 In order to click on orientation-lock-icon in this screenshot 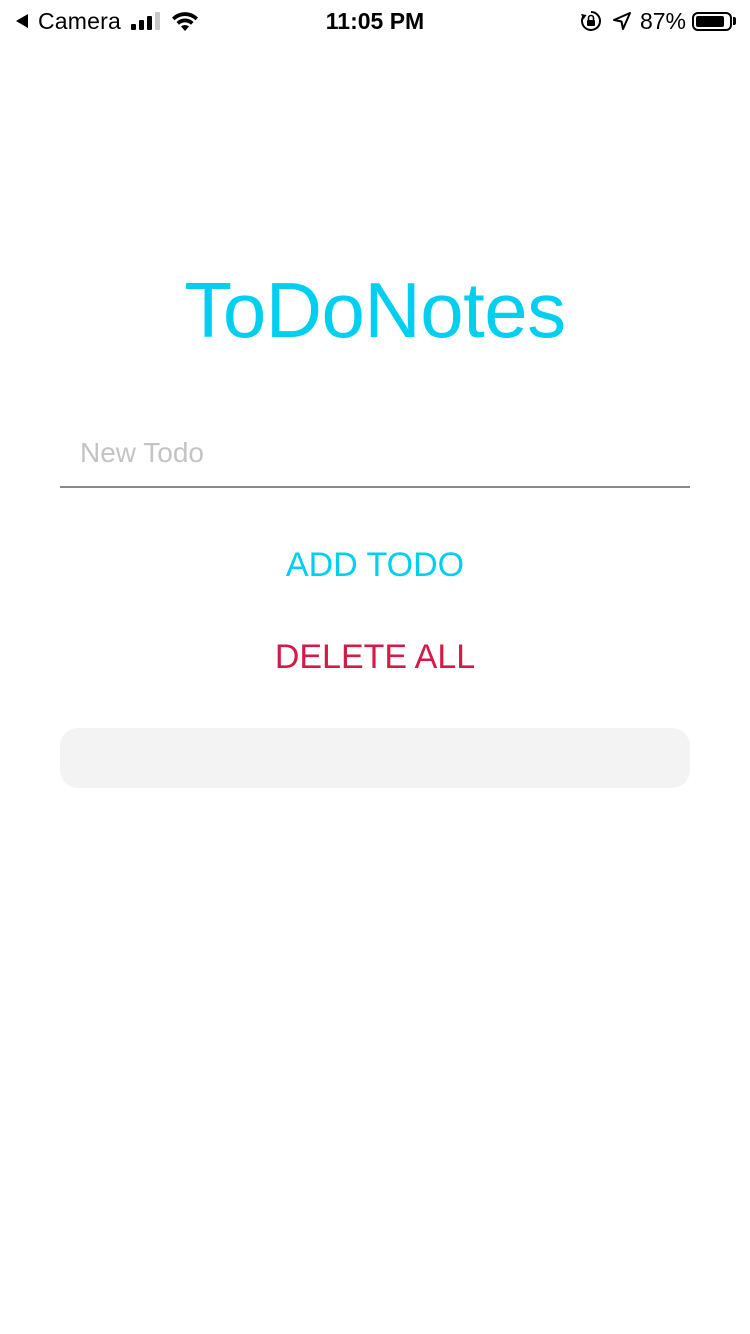, I will do `click(590, 21)`.